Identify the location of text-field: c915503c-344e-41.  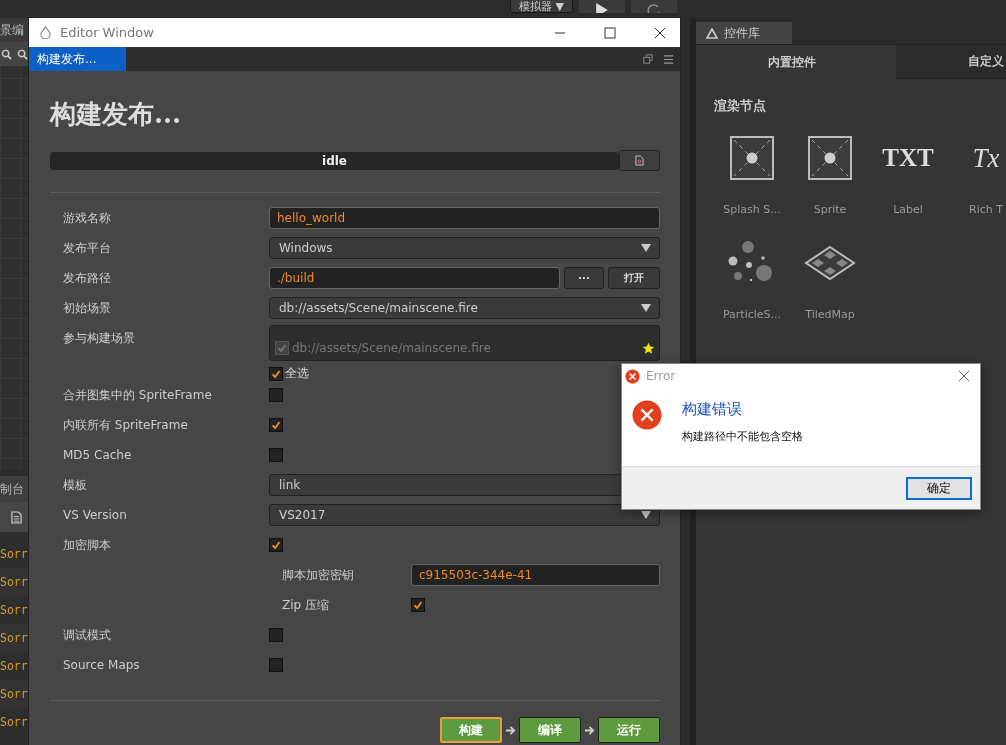
(535, 575).